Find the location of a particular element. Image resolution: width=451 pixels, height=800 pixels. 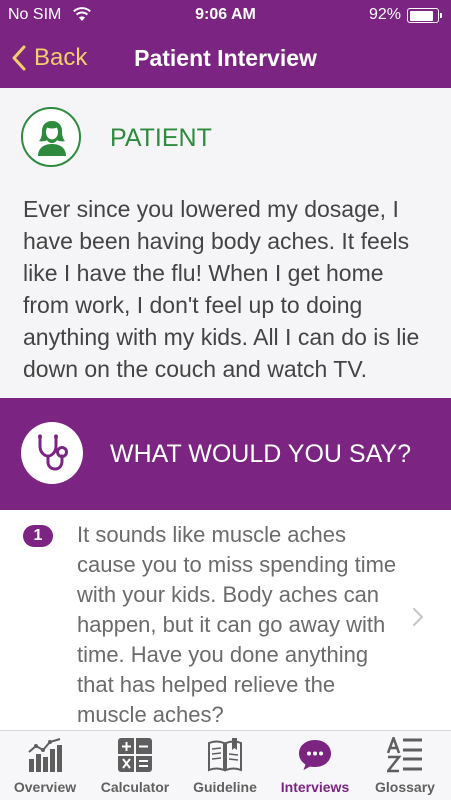

patient-avatar-icon is located at coordinates (52, 138).